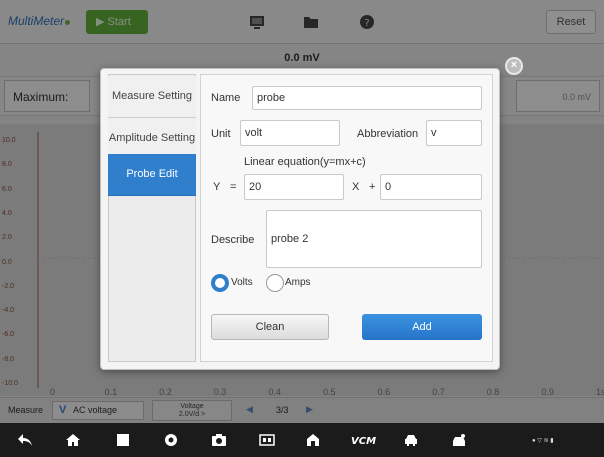 This screenshot has height=457, width=604. Describe the element at coordinates (459, 440) in the screenshot. I see `service-icon` at that location.